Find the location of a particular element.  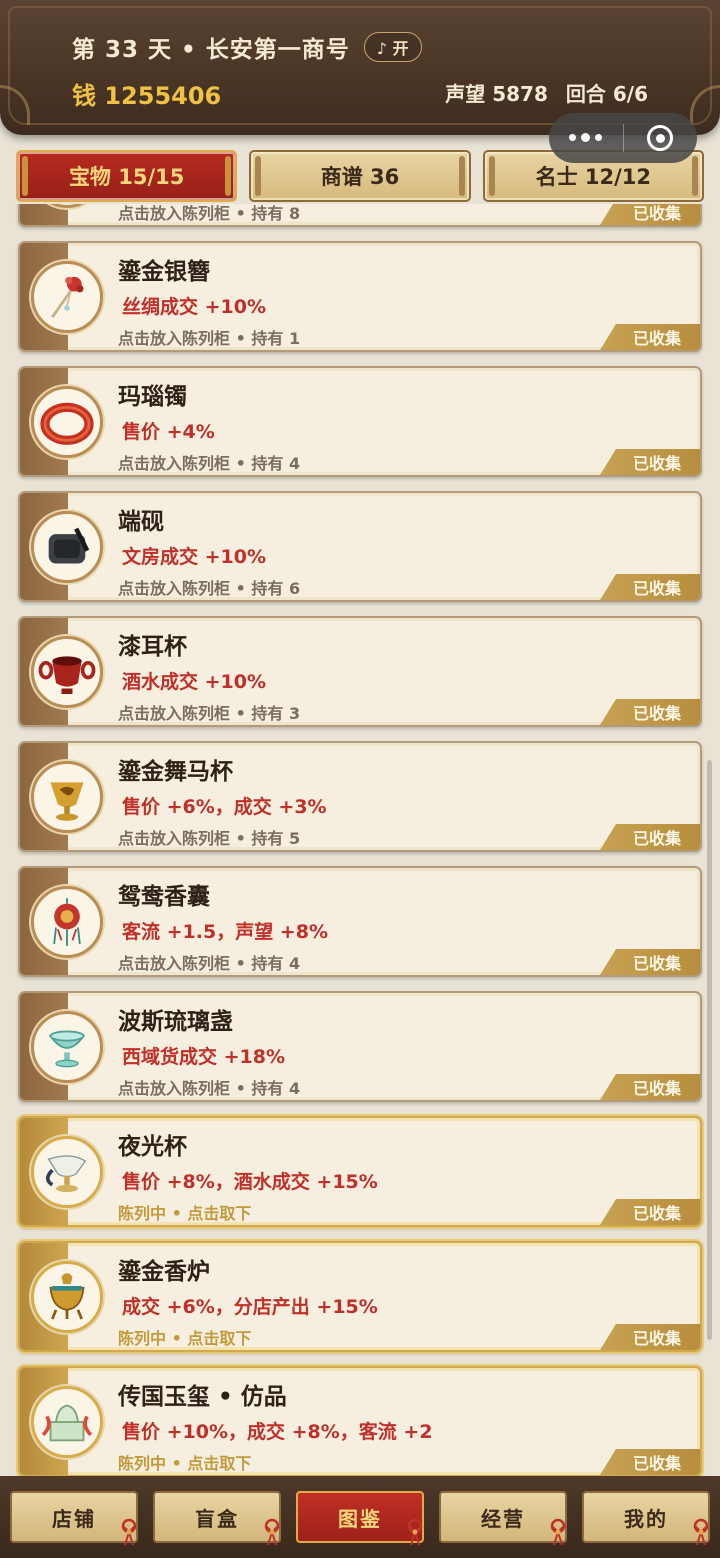

treasure-effect: 售价 +6%，成交 +3% is located at coordinates (224, 807).